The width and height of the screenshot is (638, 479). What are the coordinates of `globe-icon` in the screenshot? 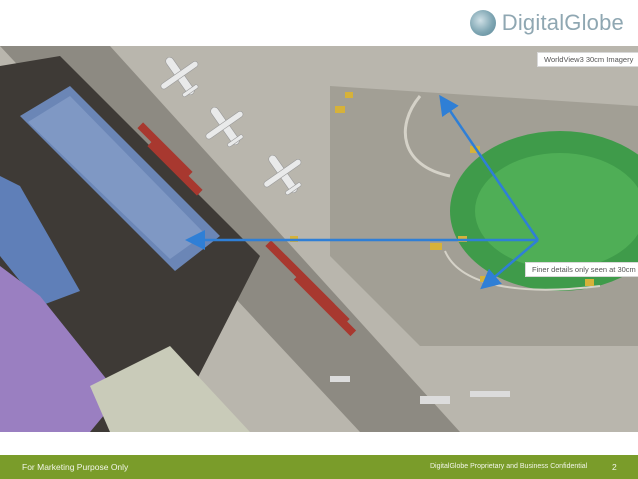 It's located at (482, 23).